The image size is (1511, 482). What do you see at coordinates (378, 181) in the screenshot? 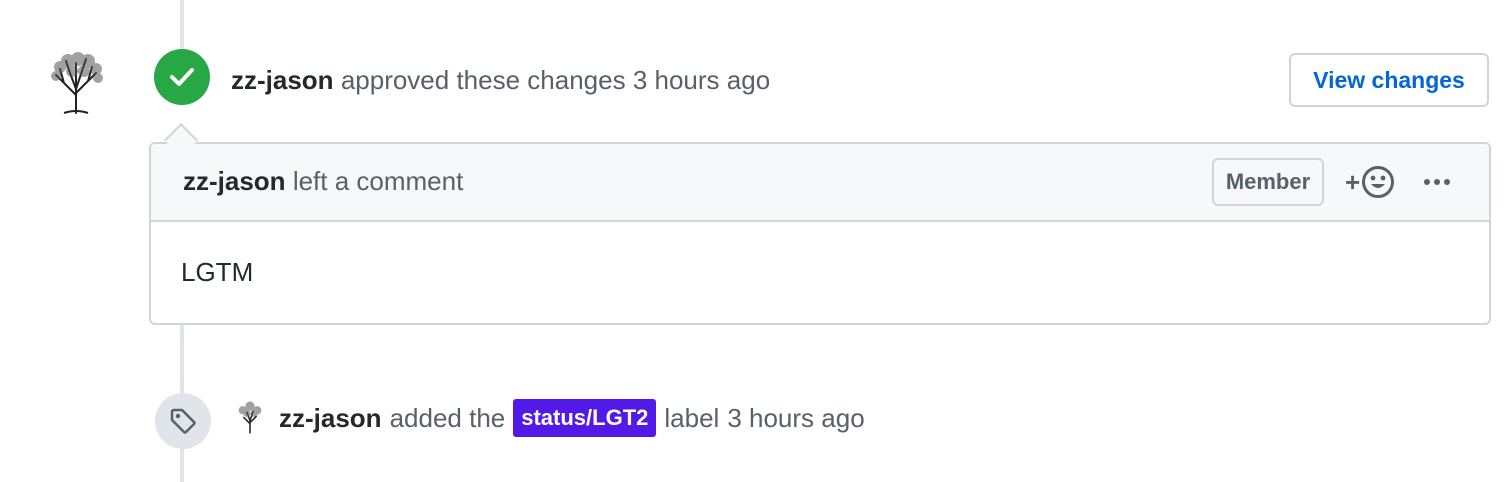
I see `comment-action-text: left a comment` at bounding box center [378, 181].